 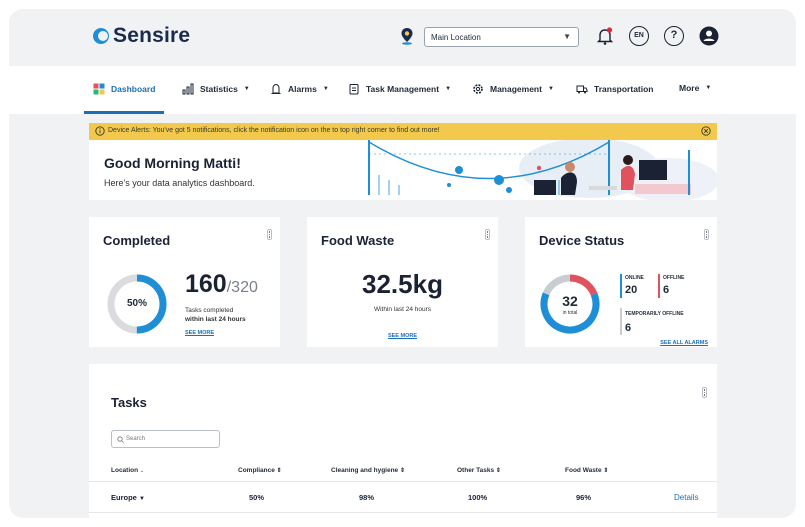 I want to click on food-waste-value: 32.5kg, so click(x=402, y=284).